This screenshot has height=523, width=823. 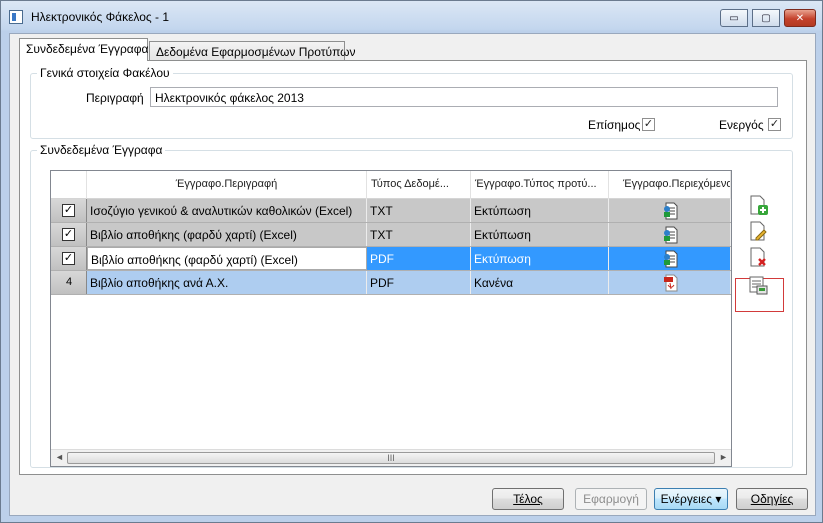 What do you see at coordinates (614, 125) in the screenshot?
I see `official-label: Επίσημος` at bounding box center [614, 125].